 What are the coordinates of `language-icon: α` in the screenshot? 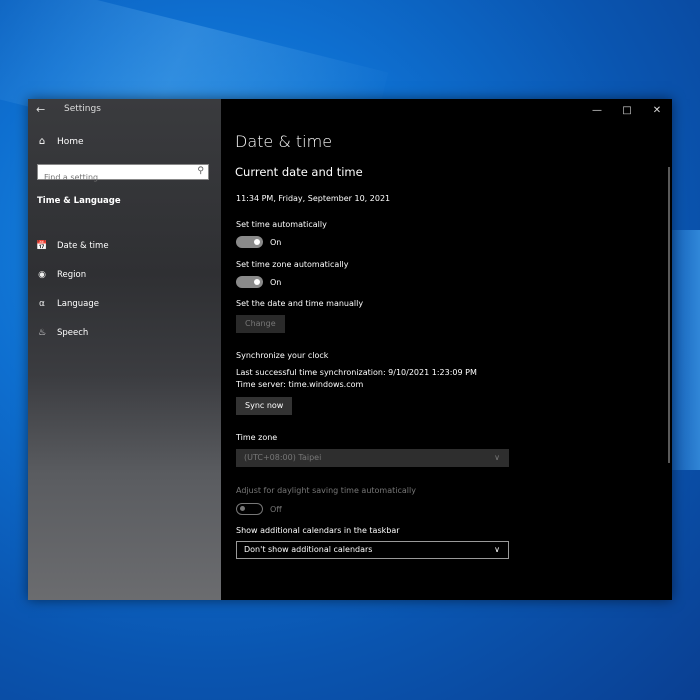 It's located at (42, 303).